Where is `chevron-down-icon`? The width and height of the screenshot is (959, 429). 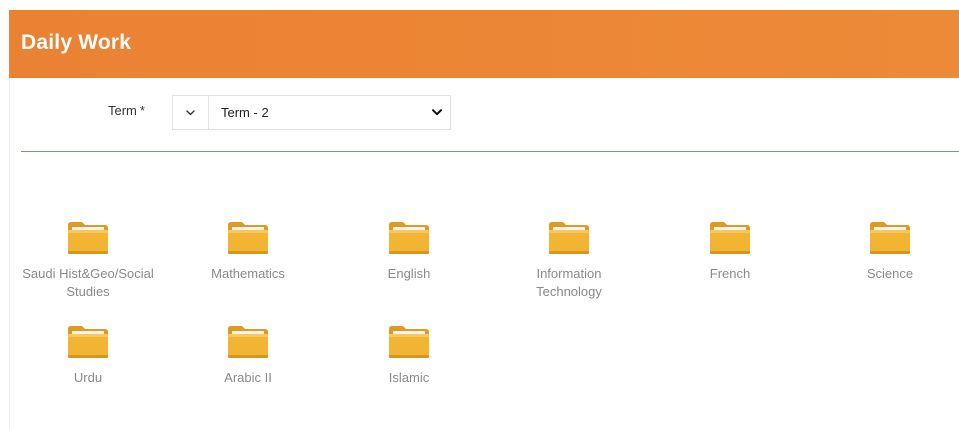 chevron-down-icon is located at coordinates (190, 112).